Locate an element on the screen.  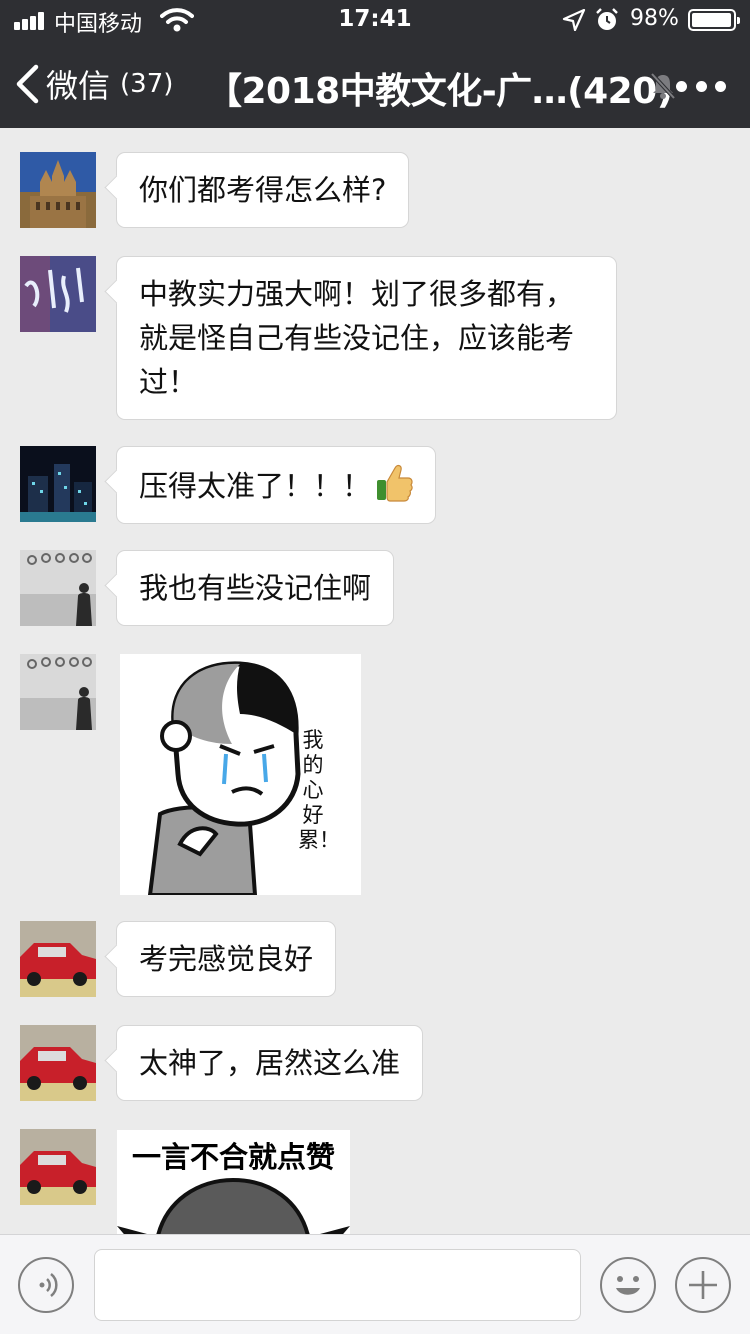
message-bubble: 中教实力强大啊！划了很多都有， 就是怪自己有些没记住，应该能考 过！ is located at coordinates (366, 338).